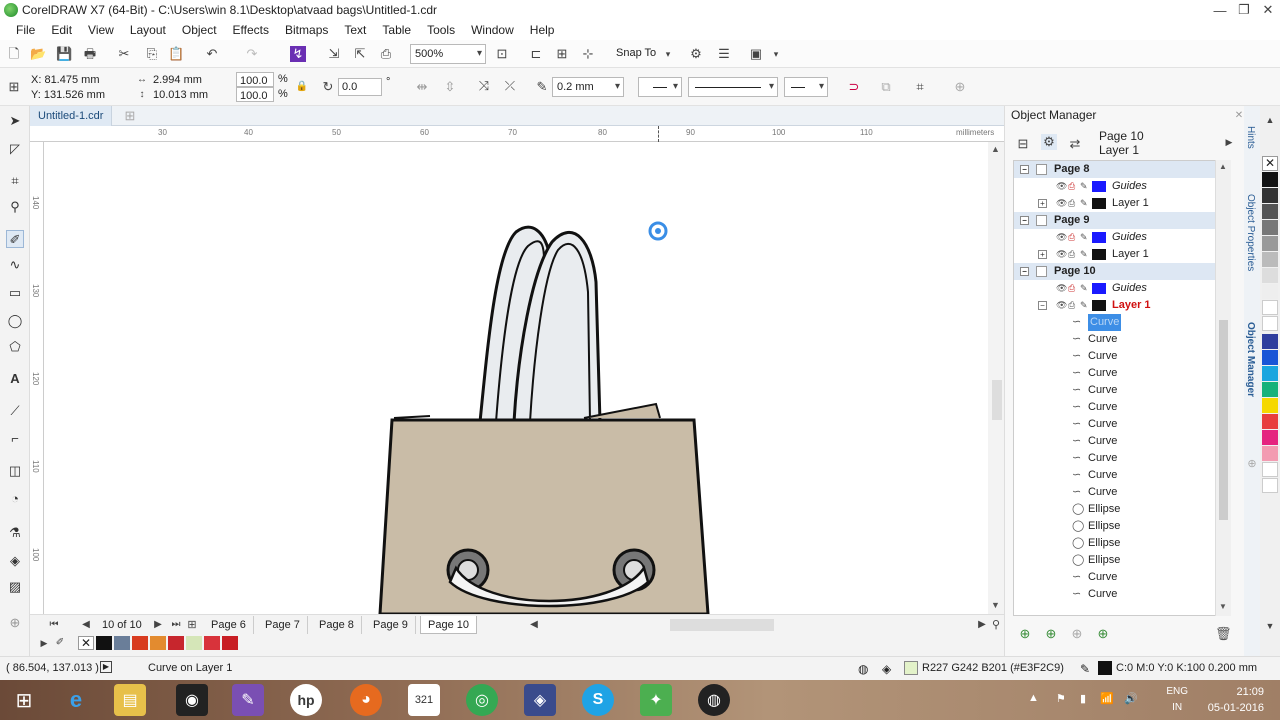 The image size is (1280, 720). Describe the element at coordinates (360, 54) in the screenshot. I see `export-icon: ⇱` at that location.